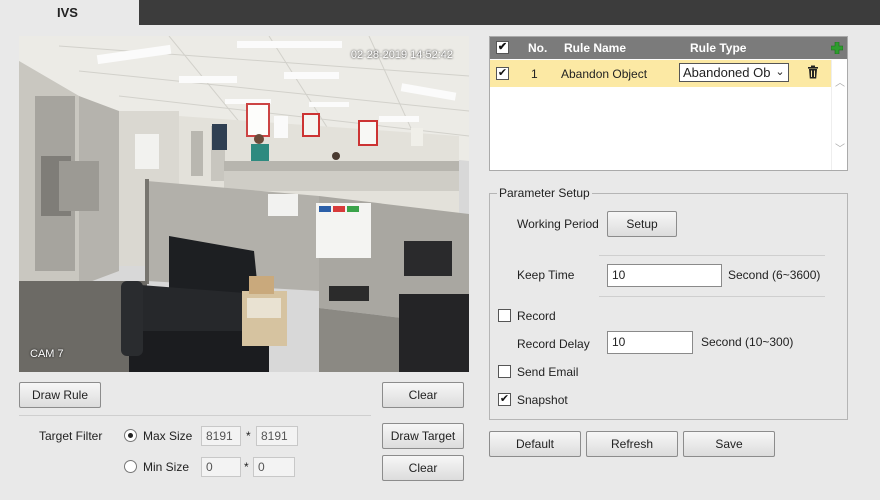 This screenshot has height=500, width=880. What do you see at coordinates (604, 74) in the screenshot?
I see `row-rule-name: Abandon Object` at bounding box center [604, 74].